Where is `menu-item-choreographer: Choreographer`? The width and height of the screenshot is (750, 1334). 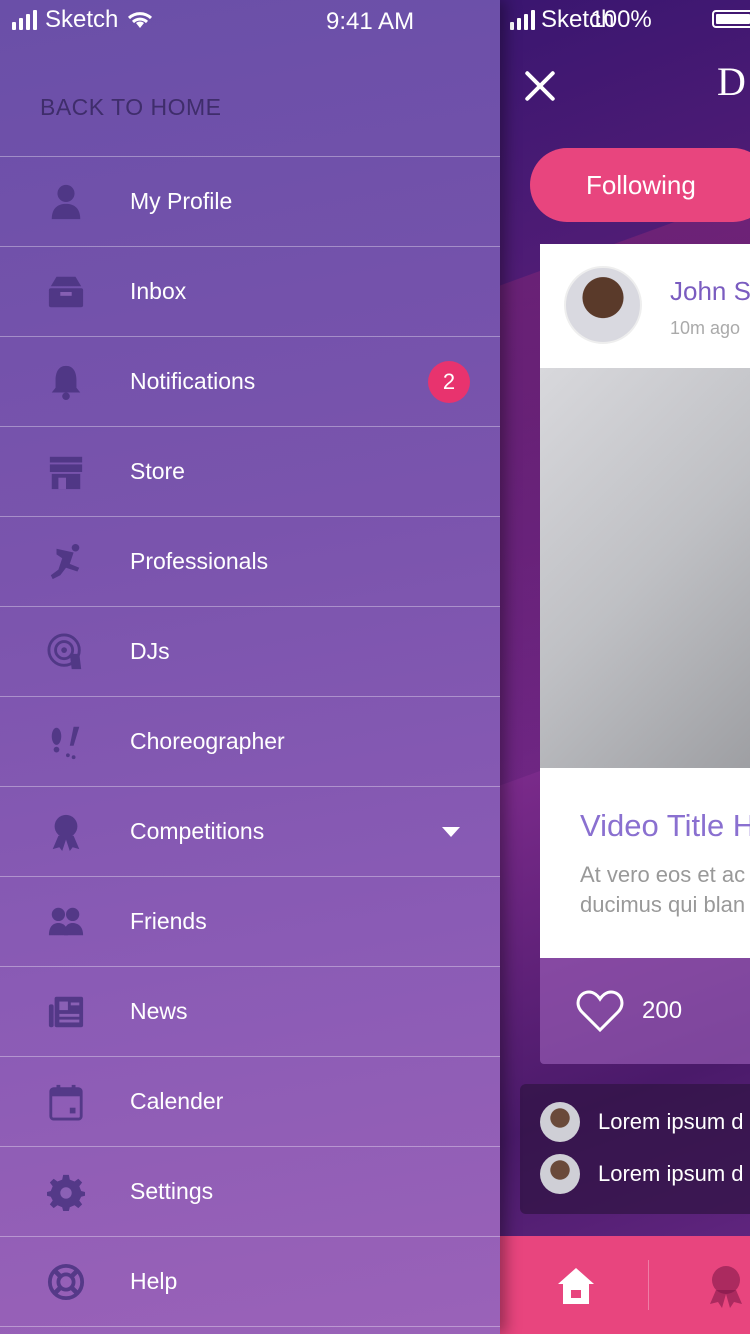 menu-item-choreographer: Choreographer is located at coordinates (250, 741).